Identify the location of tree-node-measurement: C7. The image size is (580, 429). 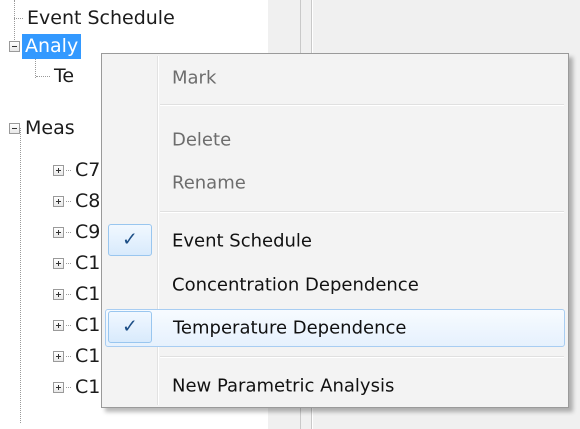
(78, 170).